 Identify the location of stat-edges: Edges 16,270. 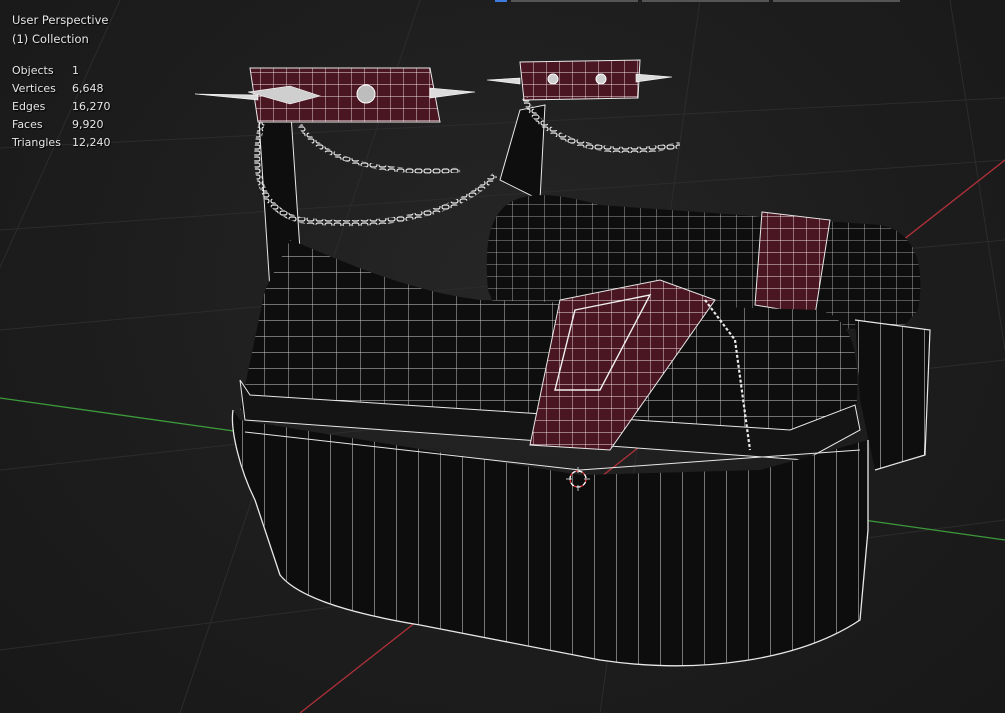
(61, 107).